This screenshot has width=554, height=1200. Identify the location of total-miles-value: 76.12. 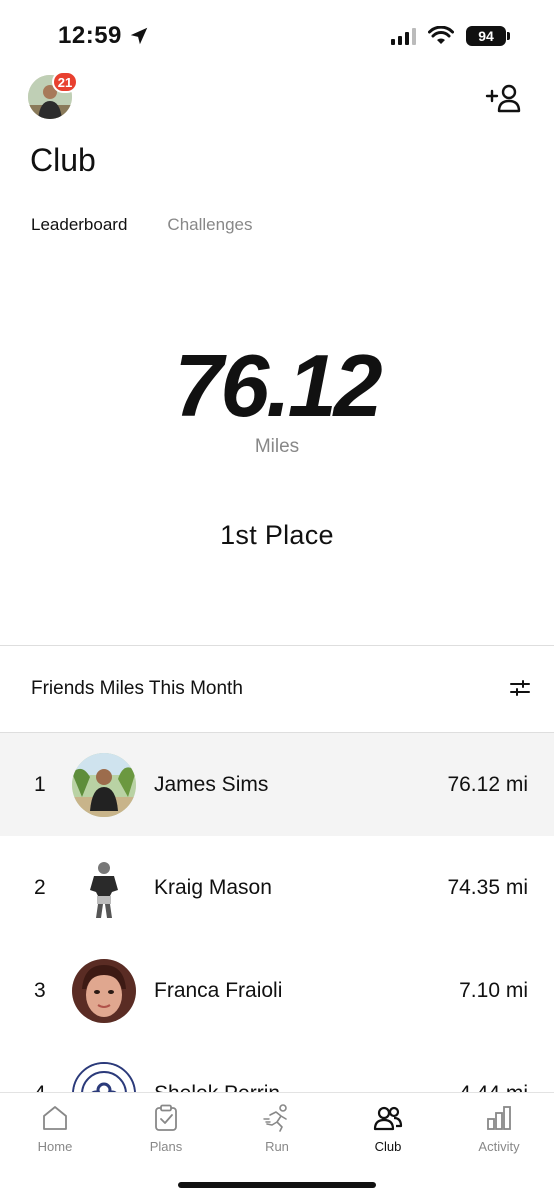
(278, 385).